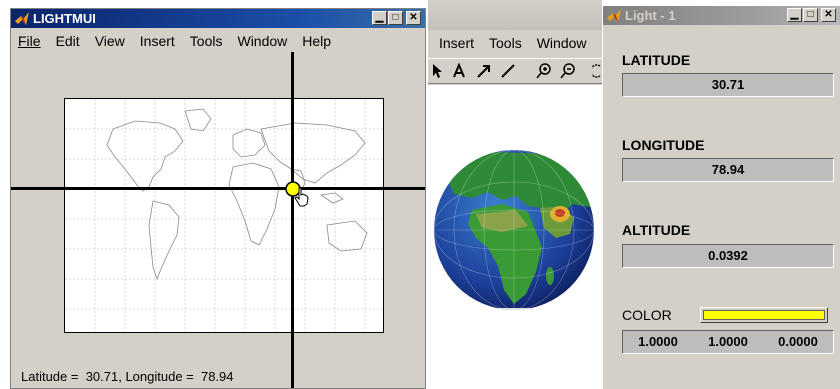  What do you see at coordinates (798, 341) in the screenshot?
I see `color-blue-value: 0.0000` at bounding box center [798, 341].